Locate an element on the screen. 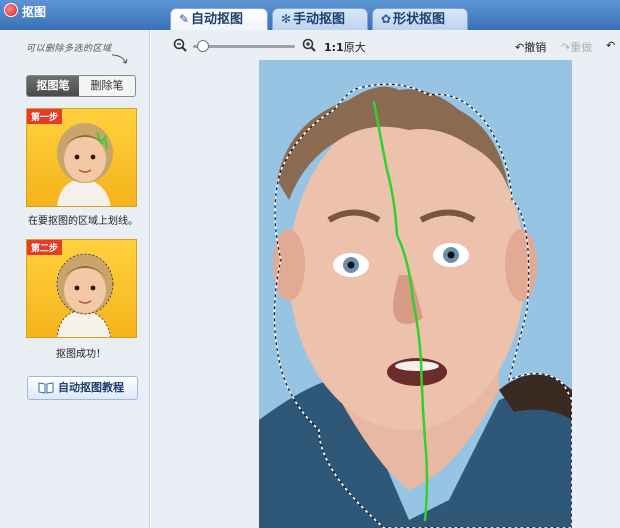  brush-toggle: 抠图笔 删除笔 is located at coordinates (81, 86).